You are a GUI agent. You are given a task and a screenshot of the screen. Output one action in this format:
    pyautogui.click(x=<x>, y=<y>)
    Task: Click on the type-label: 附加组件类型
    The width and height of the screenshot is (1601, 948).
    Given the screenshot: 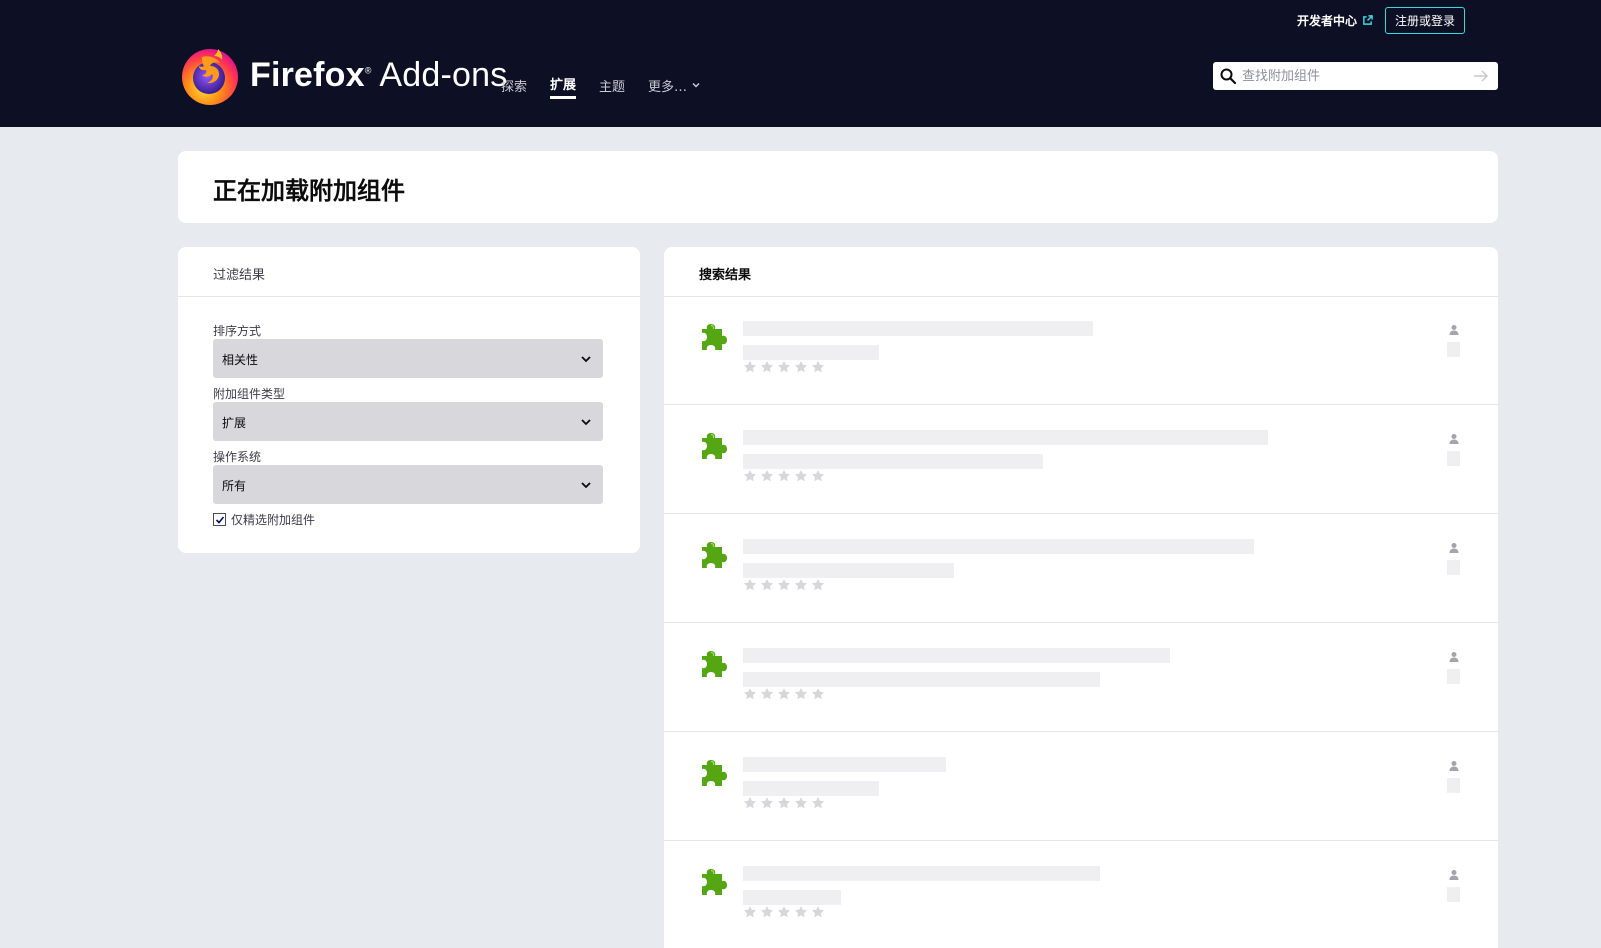 What is the action you would take?
    pyautogui.click(x=249, y=394)
    